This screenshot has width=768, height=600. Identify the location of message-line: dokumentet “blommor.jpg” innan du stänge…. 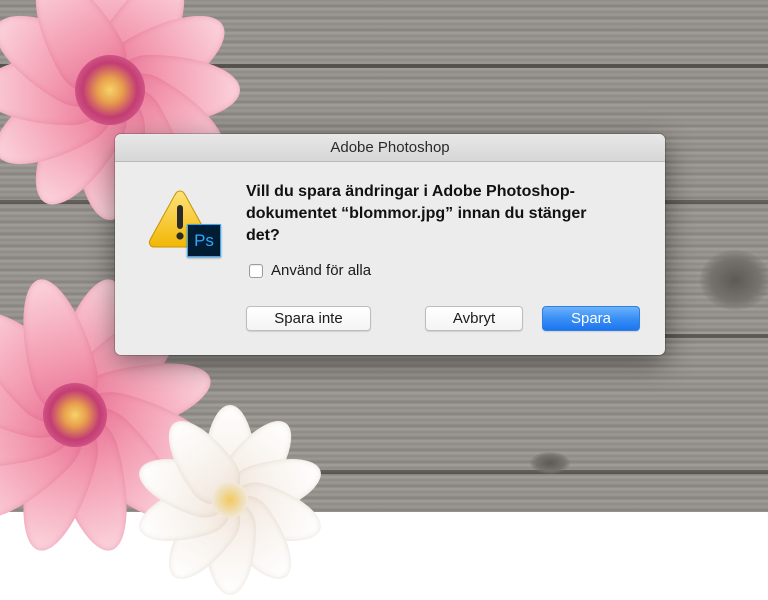
(416, 213).